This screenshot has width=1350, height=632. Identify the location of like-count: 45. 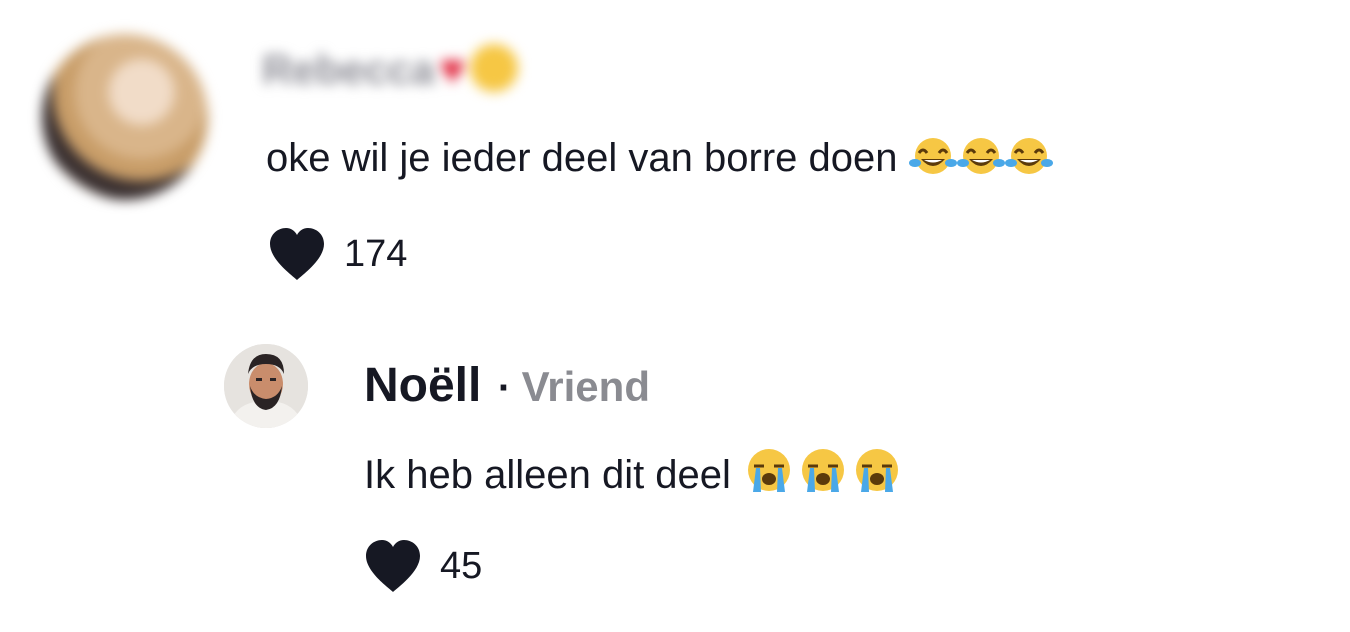
(461, 565).